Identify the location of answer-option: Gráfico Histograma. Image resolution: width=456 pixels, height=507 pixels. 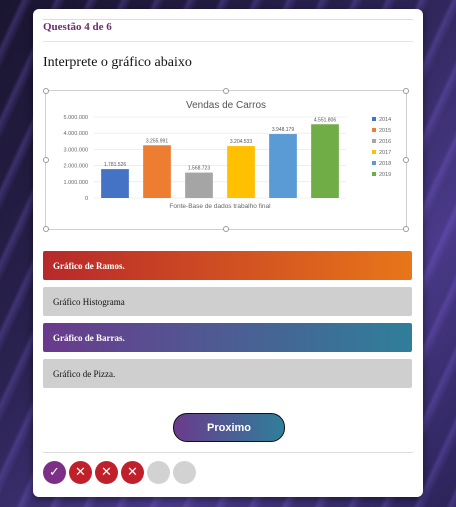
(227, 301).